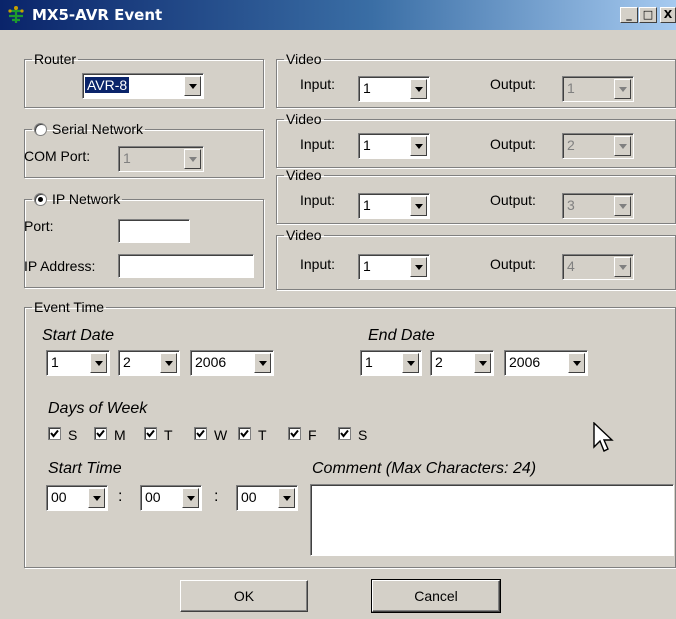  Describe the element at coordinates (55, 59) in the screenshot. I see `router-legend: Router` at that location.